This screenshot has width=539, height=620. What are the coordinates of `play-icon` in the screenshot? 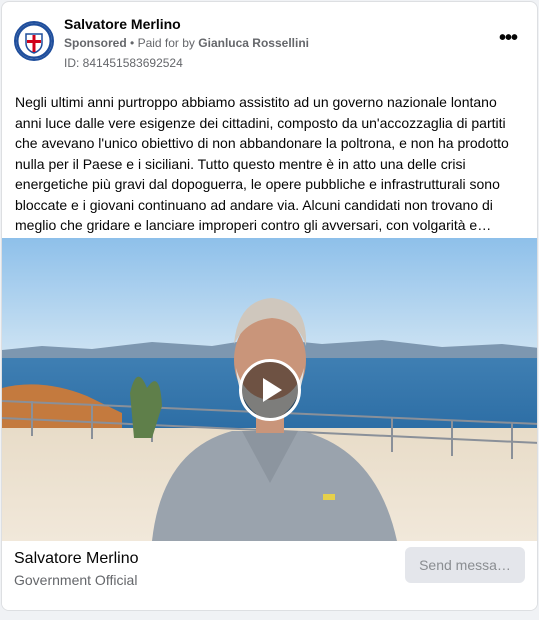 It's located at (272, 390).